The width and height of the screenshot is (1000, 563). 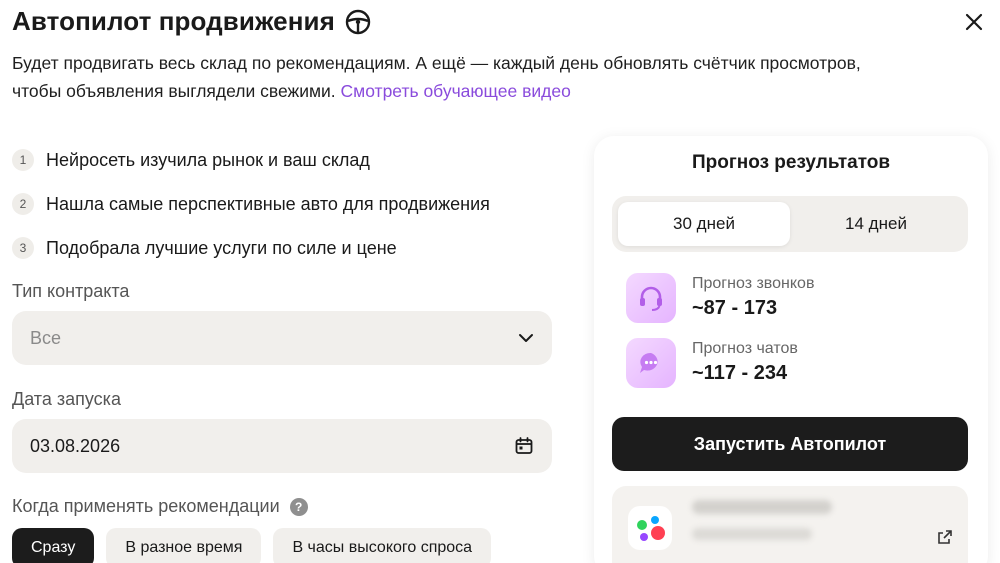 I want to click on apply-label-text: Когда применять рекомендации, so click(x=146, y=506).